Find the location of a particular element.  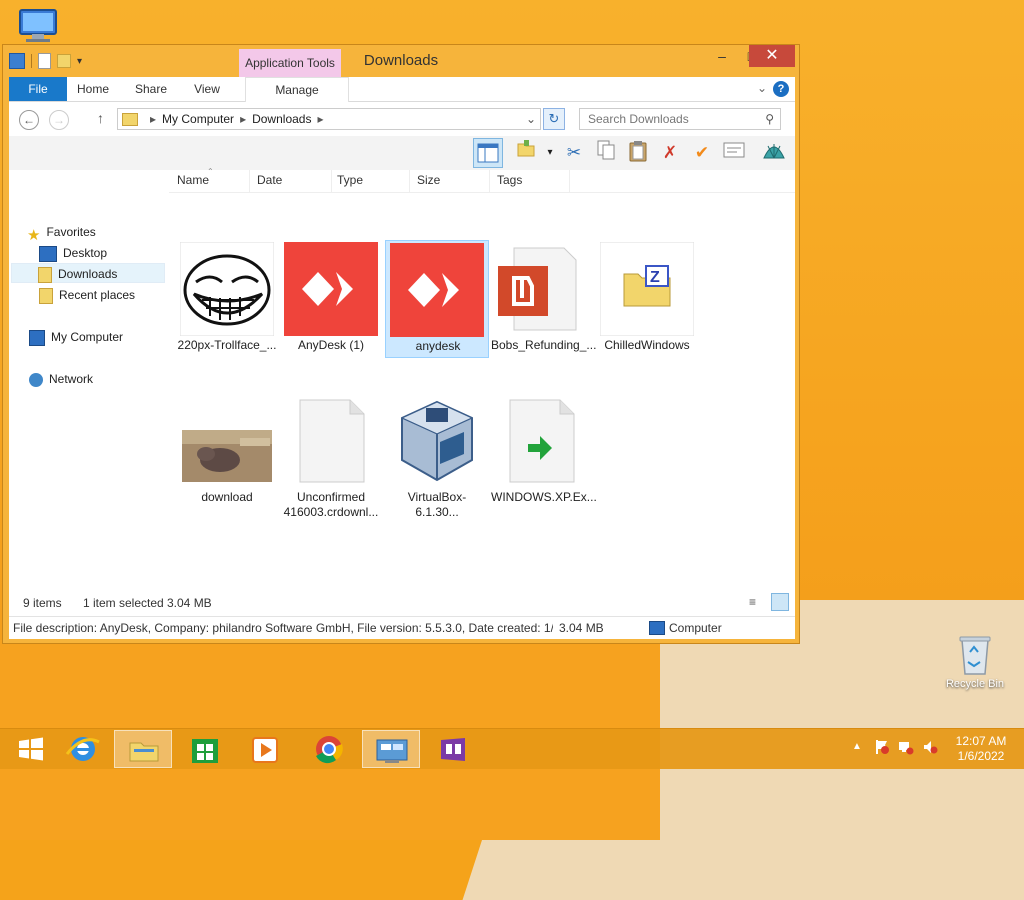

column-tags: Tags is located at coordinates (509, 180).